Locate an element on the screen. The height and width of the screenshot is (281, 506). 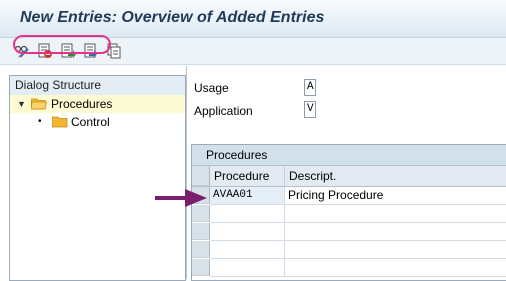
highlight-ring-annotation is located at coordinates (62, 44).